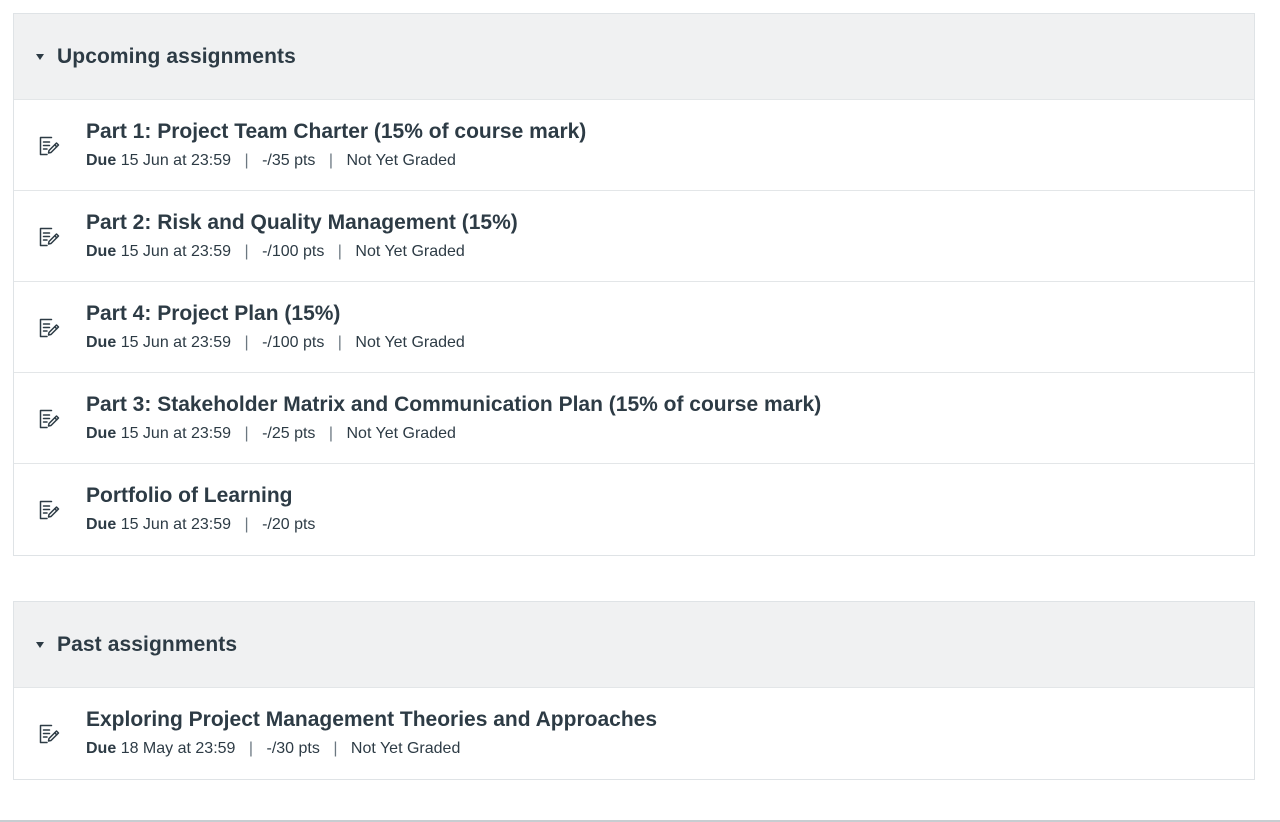 The height and width of the screenshot is (822, 1280). What do you see at coordinates (178, 748) in the screenshot?
I see `due-date: 18 May at 23:59` at bounding box center [178, 748].